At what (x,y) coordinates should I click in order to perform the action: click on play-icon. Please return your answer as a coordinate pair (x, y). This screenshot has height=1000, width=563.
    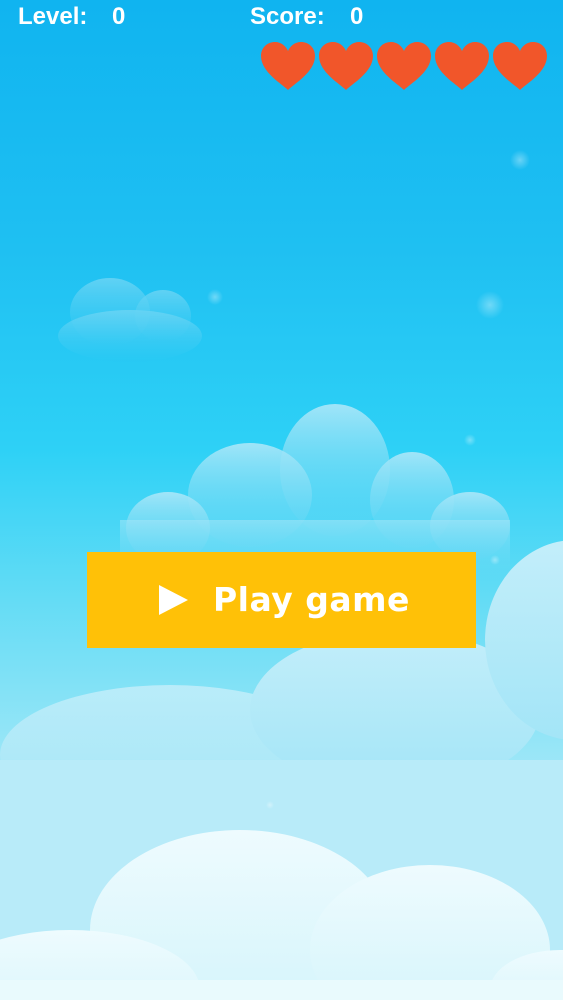
    Looking at the image, I should click on (173, 600).